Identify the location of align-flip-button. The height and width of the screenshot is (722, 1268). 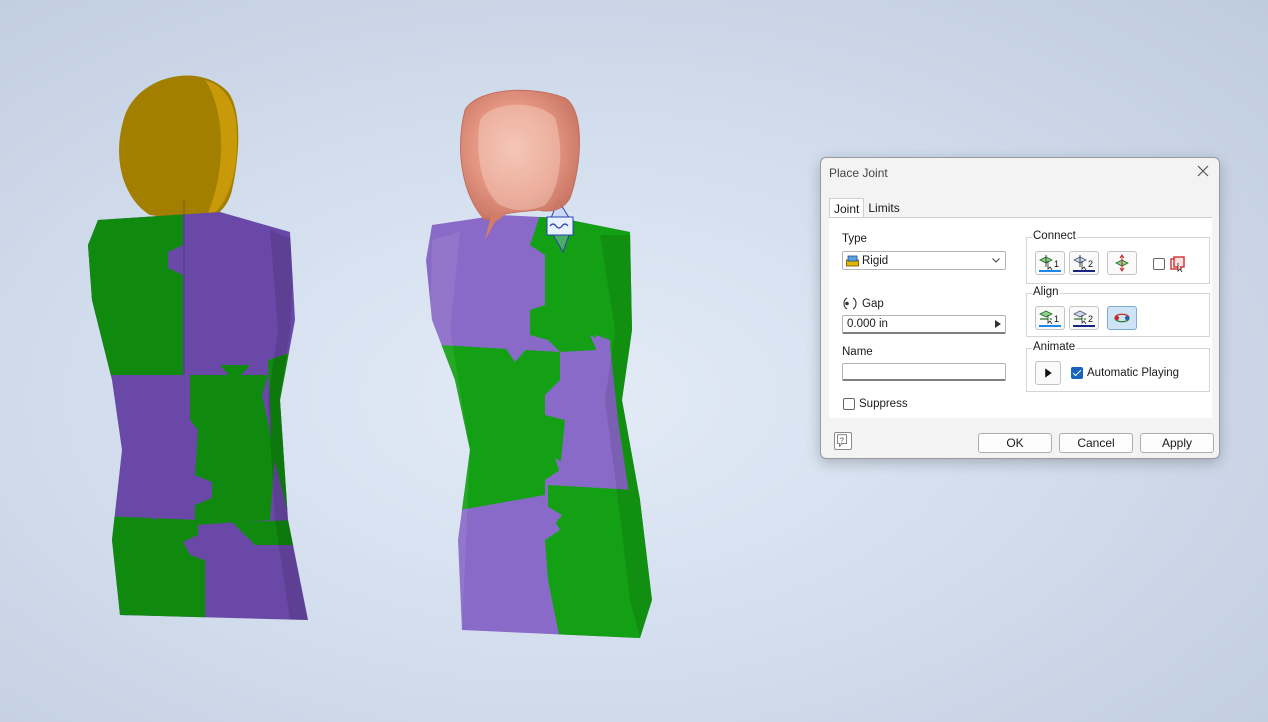
(1122, 318).